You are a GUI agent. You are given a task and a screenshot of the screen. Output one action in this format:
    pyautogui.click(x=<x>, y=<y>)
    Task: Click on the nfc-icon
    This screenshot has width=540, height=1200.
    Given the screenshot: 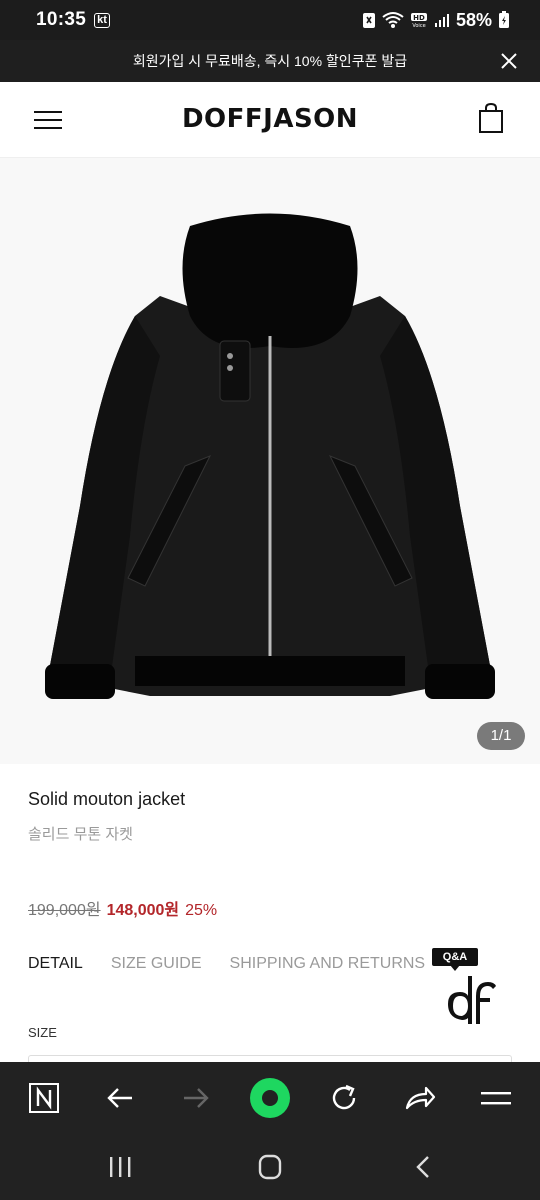 What is the action you would take?
    pyautogui.click(x=368, y=20)
    